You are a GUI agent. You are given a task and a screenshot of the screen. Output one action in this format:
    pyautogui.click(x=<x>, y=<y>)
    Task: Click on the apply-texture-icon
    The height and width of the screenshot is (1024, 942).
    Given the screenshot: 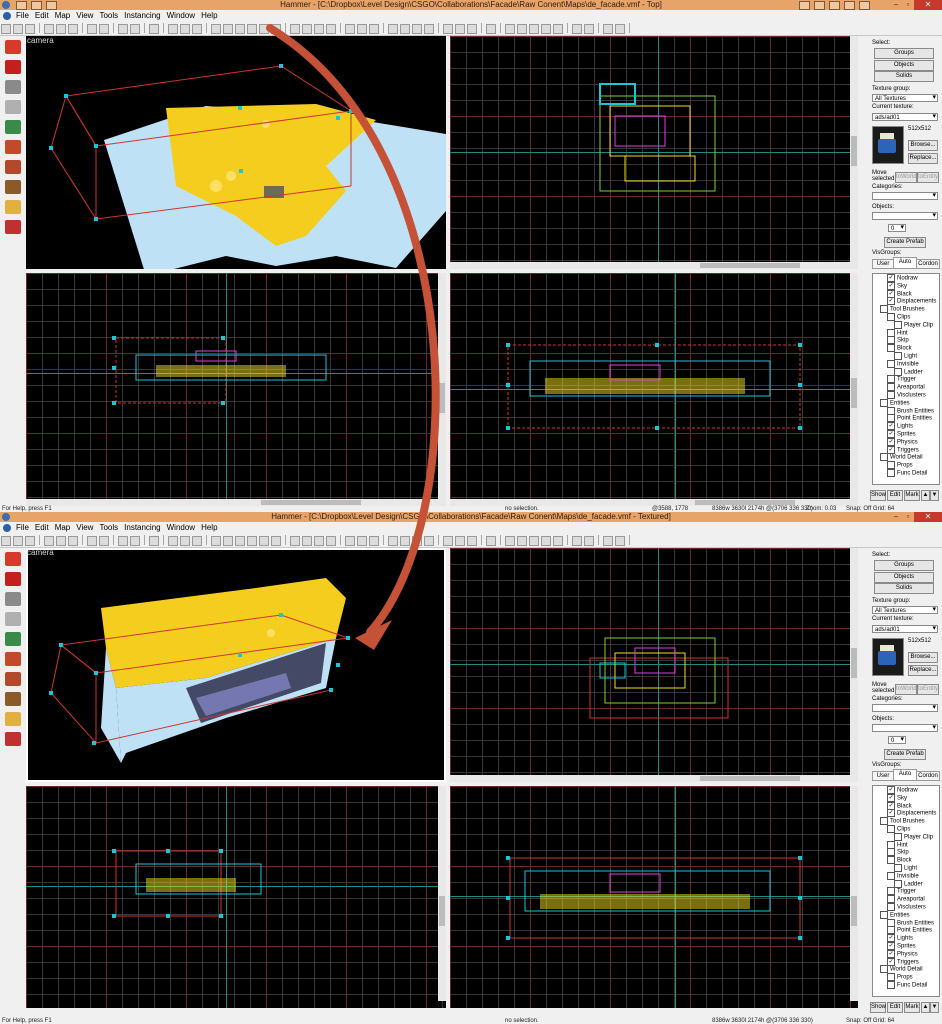 What is the action you would take?
    pyautogui.click(x=13, y=167)
    